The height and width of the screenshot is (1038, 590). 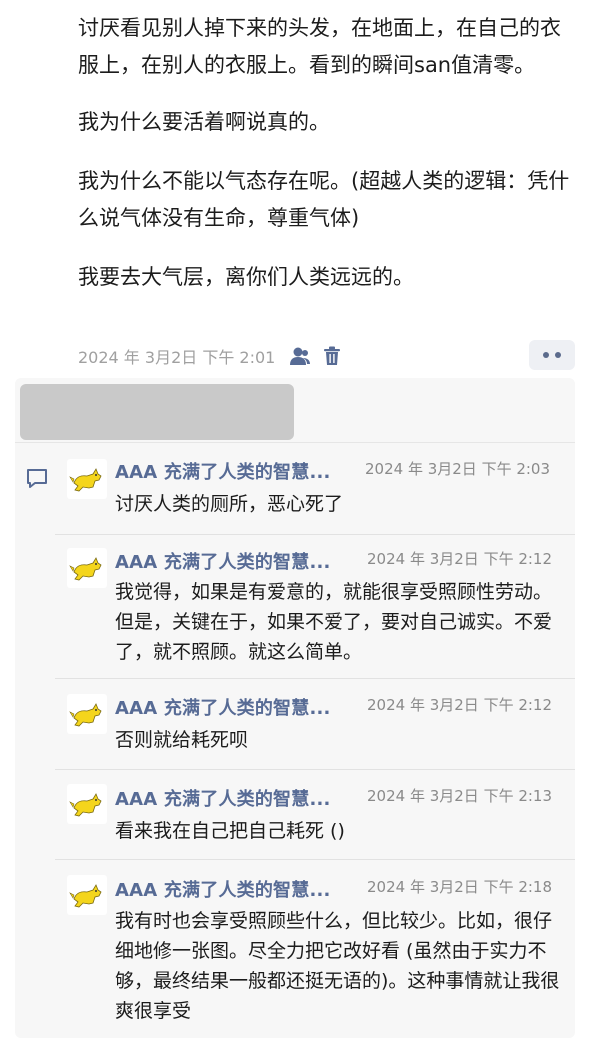 I want to click on person-icon, so click(x=300, y=356).